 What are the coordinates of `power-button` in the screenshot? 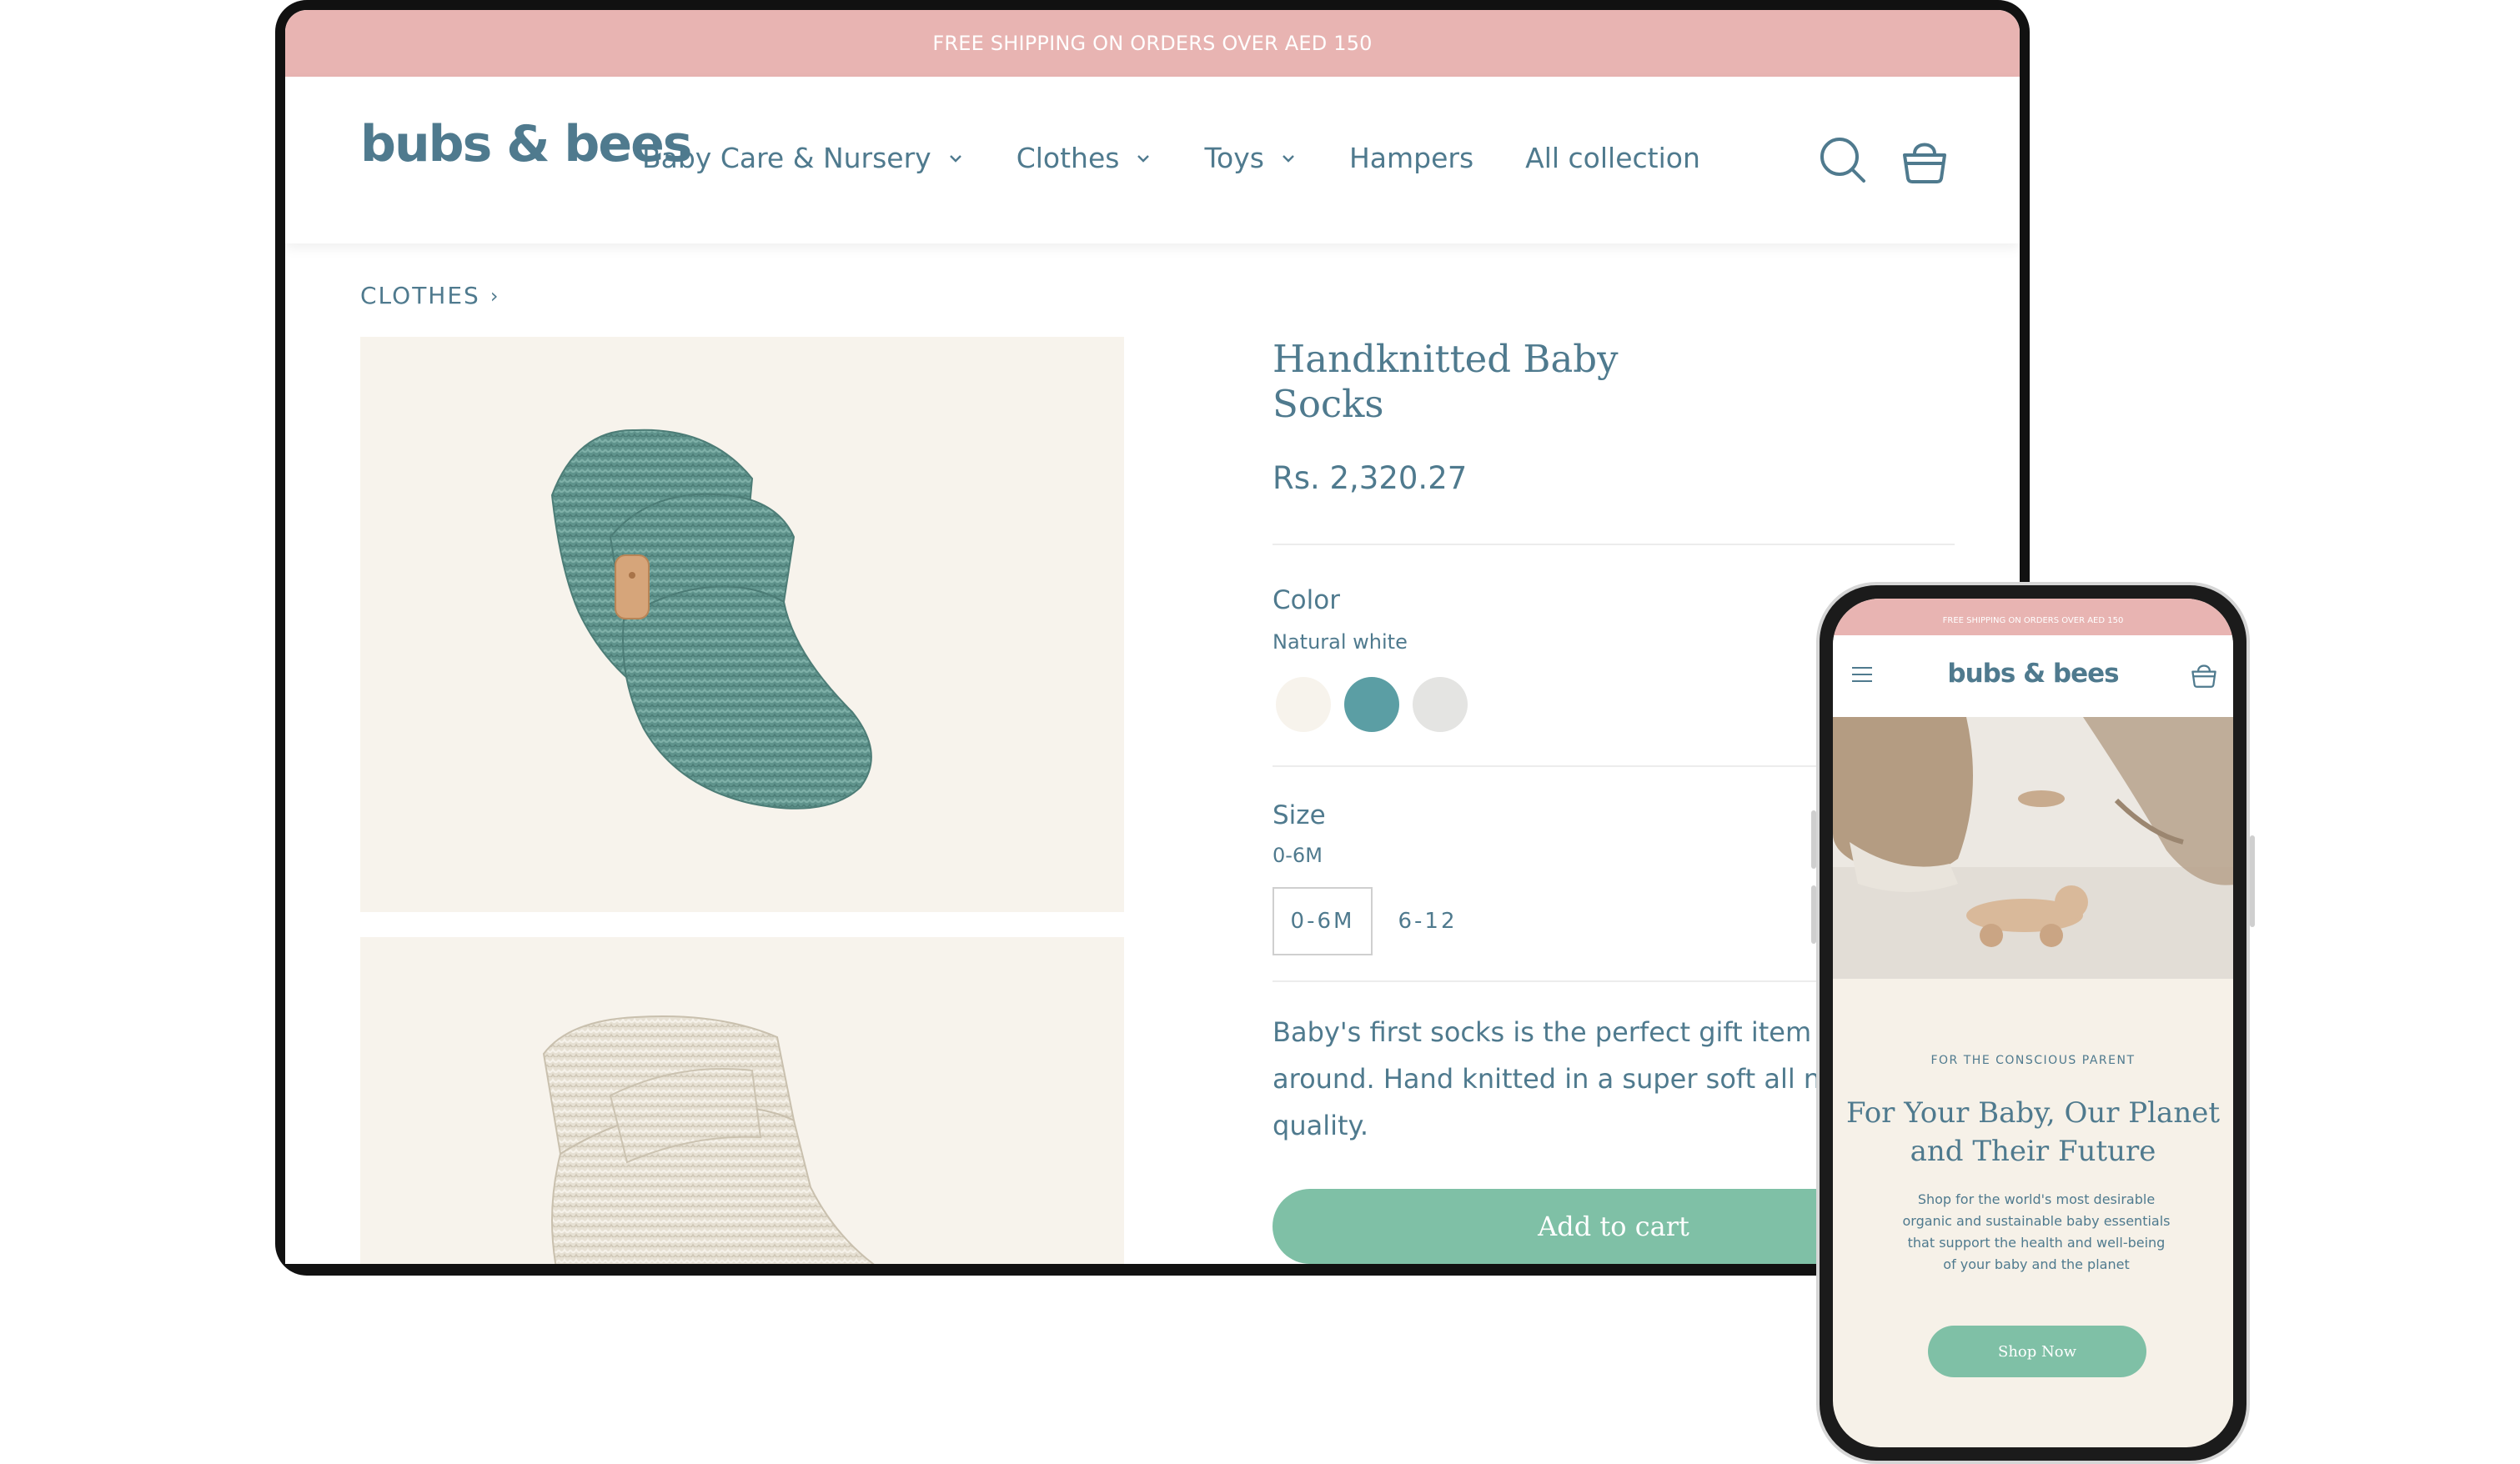 It's located at (2252, 881).